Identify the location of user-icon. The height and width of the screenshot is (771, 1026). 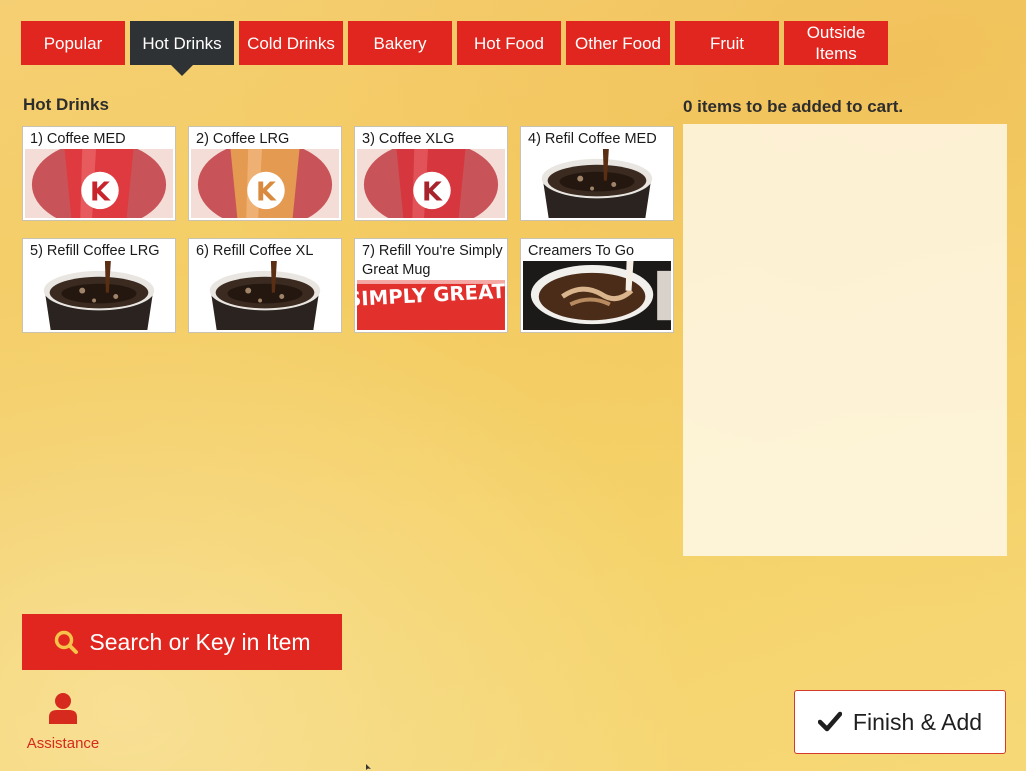
(63, 708).